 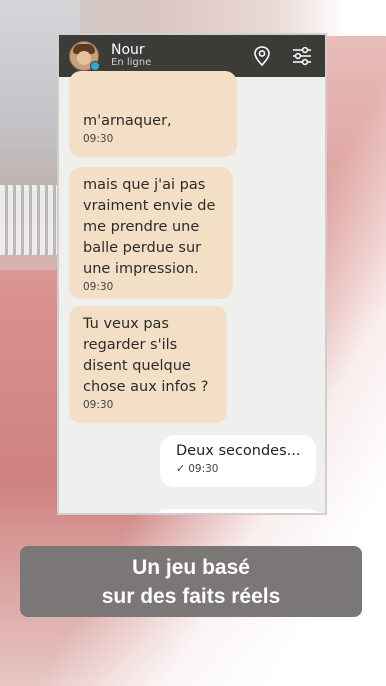 What do you see at coordinates (173, 55) in the screenshot?
I see `contact-info: Nour En ligne` at bounding box center [173, 55].